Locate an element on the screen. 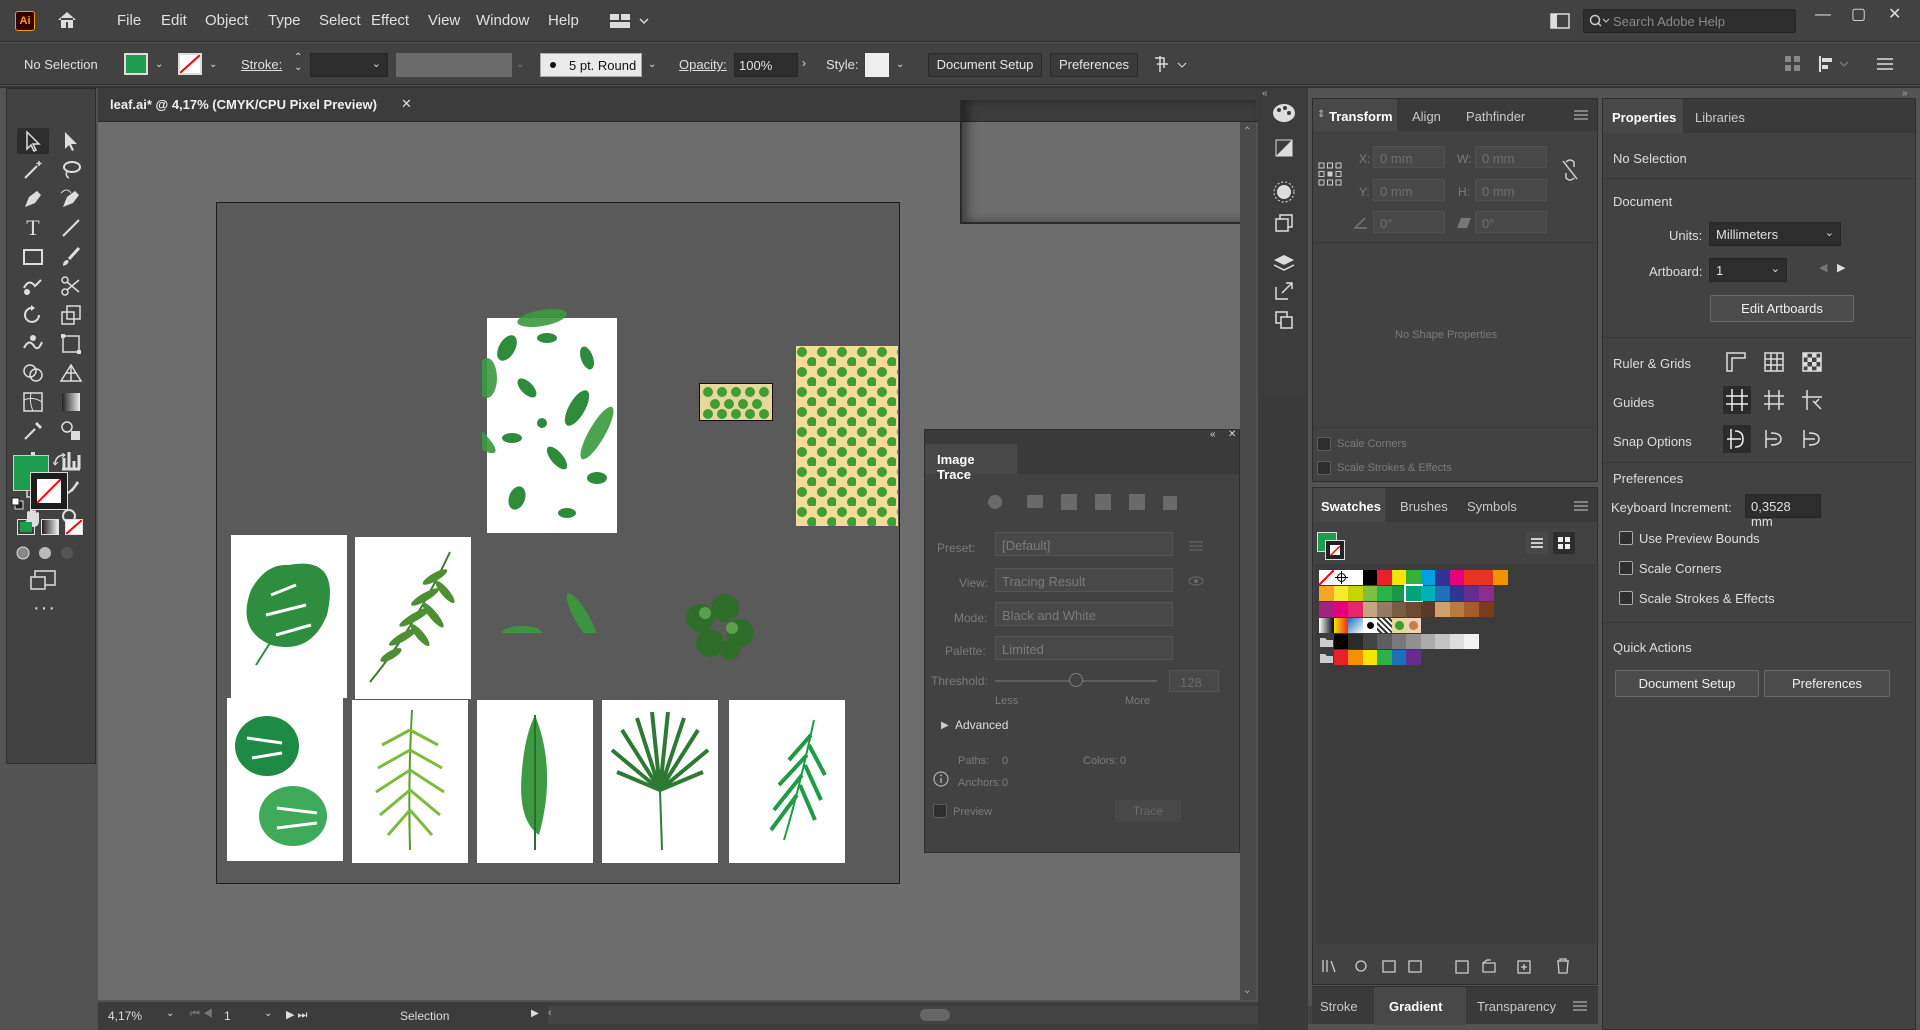  menu-effect: Effect is located at coordinates (390, 20).